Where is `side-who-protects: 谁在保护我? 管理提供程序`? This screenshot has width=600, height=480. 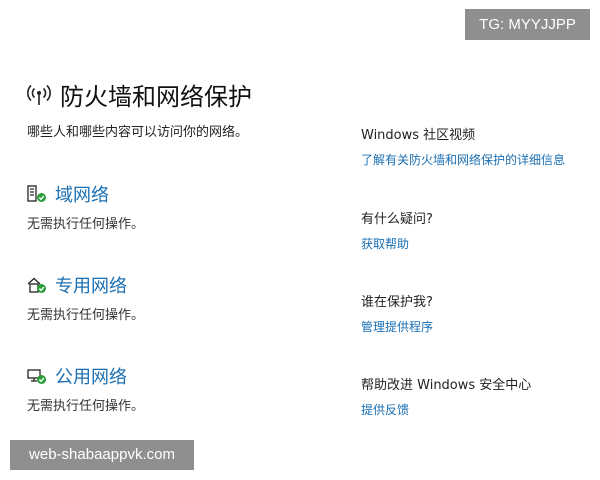
side-who-protects: 谁在保护我? 管理提供程序 is located at coordinates (397, 313).